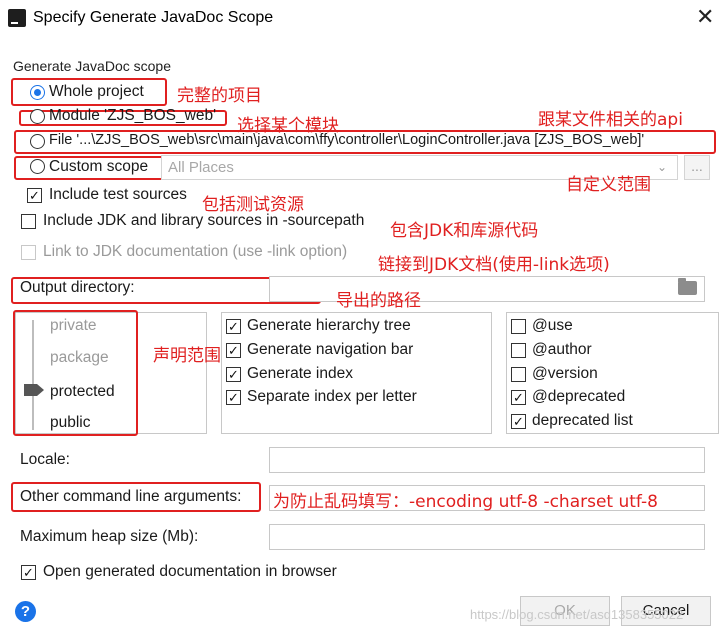 This screenshot has width=727, height=636. What do you see at coordinates (577, 614) in the screenshot?
I see `watermark-text: https://blog.csdn.net/asd1358355022` at bounding box center [577, 614].